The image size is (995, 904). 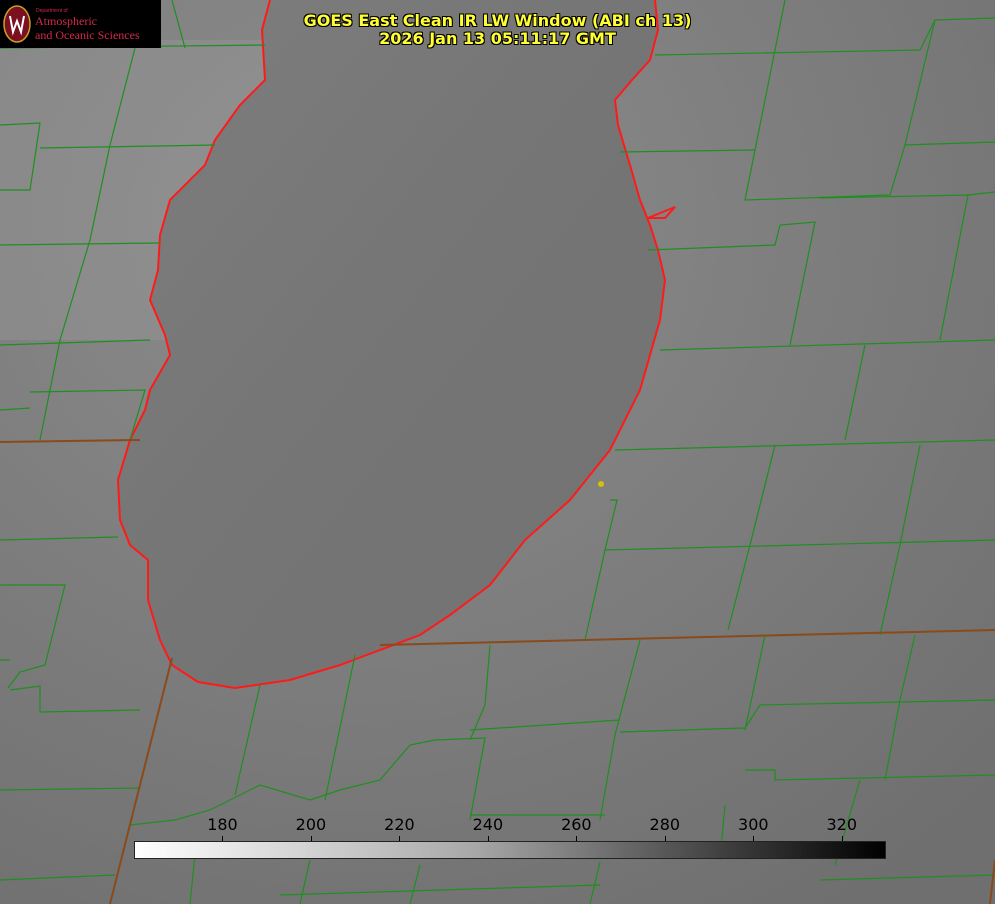 I want to click on logo-line-1: Atmospheric, so click(x=66, y=21).